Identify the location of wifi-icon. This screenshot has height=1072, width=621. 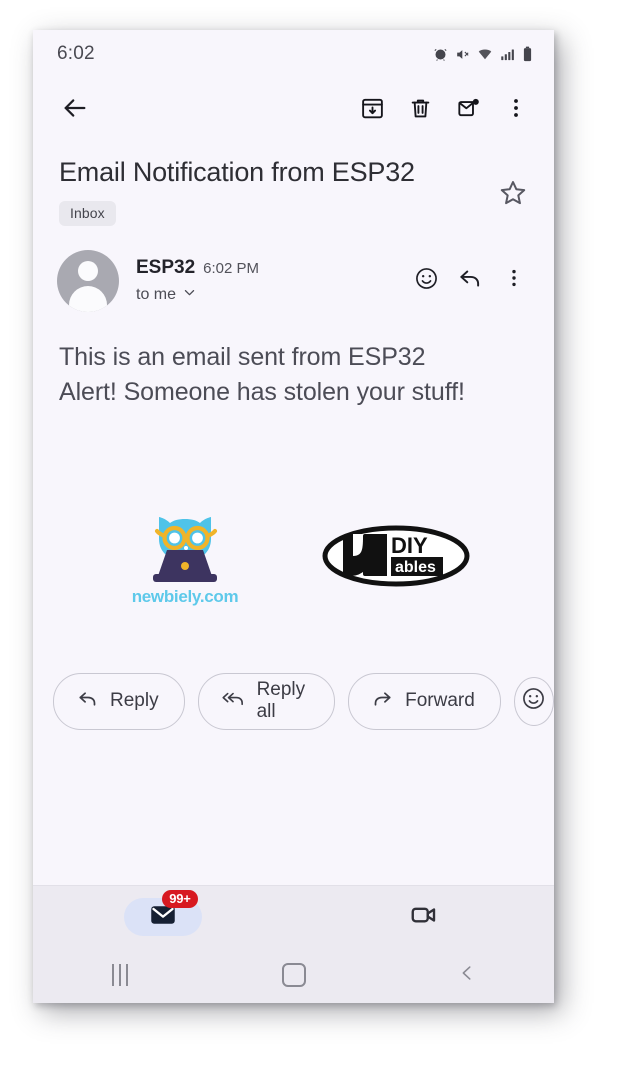
(485, 54).